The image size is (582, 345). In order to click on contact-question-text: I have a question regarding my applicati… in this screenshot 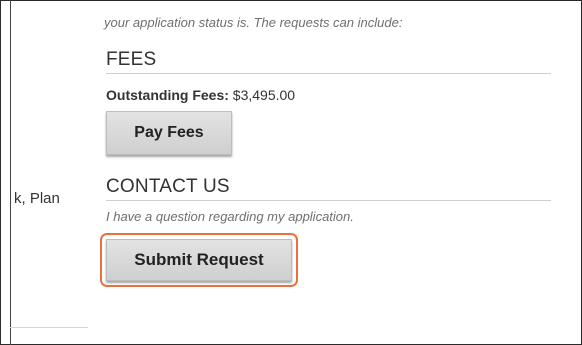, I will do `click(230, 216)`.